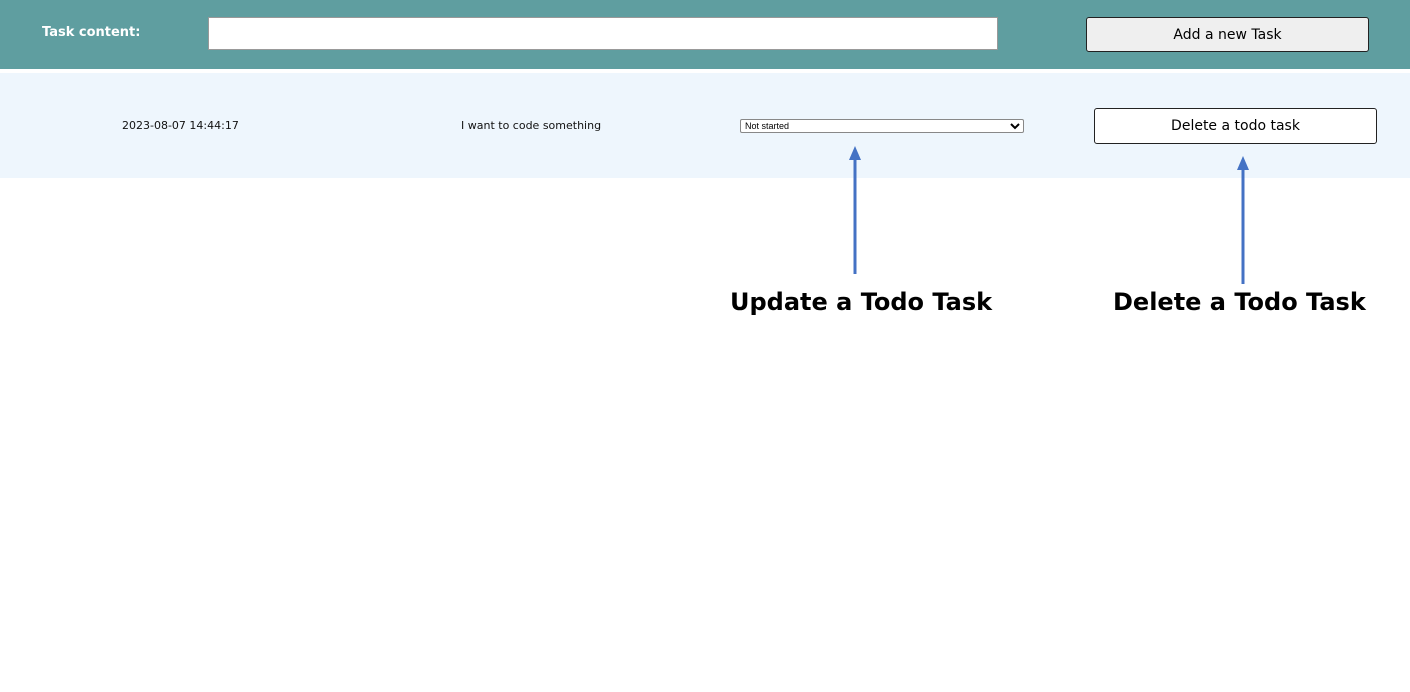 This screenshot has width=1410, height=692. I want to click on task-content-input, so click(603, 33).